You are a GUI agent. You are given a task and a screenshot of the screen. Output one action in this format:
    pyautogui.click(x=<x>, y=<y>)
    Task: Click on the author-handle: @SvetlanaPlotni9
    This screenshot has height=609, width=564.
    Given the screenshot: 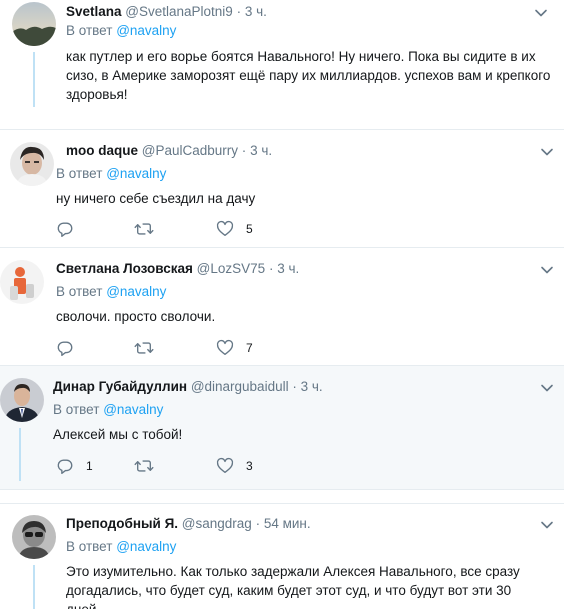 What is the action you would take?
    pyautogui.click(x=179, y=11)
    